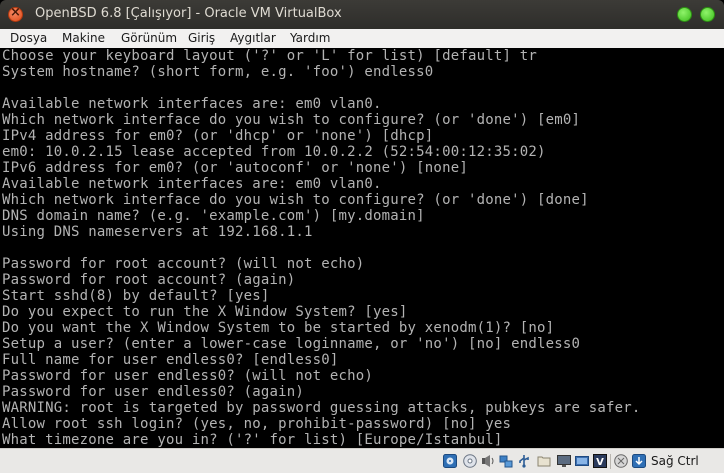 The image size is (724, 473). What do you see at coordinates (149, 280) in the screenshot?
I see `console-line: Password for root account? (again)` at bounding box center [149, 280].